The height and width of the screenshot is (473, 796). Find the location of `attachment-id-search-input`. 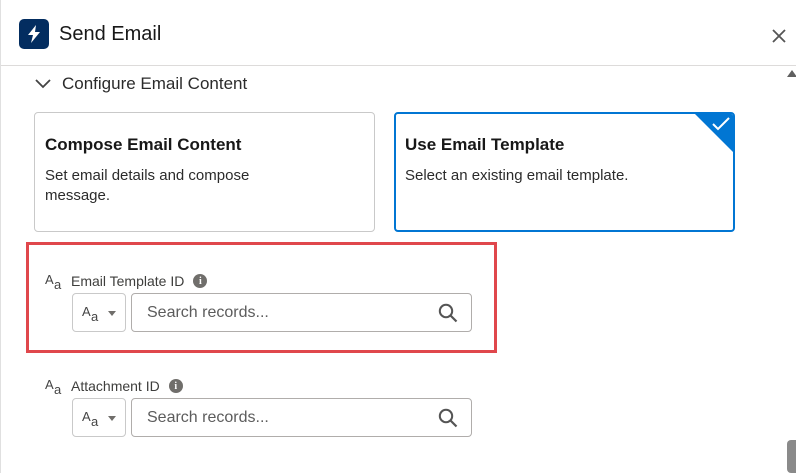

attachment-id-search-input is located at coordinates (278, 417).